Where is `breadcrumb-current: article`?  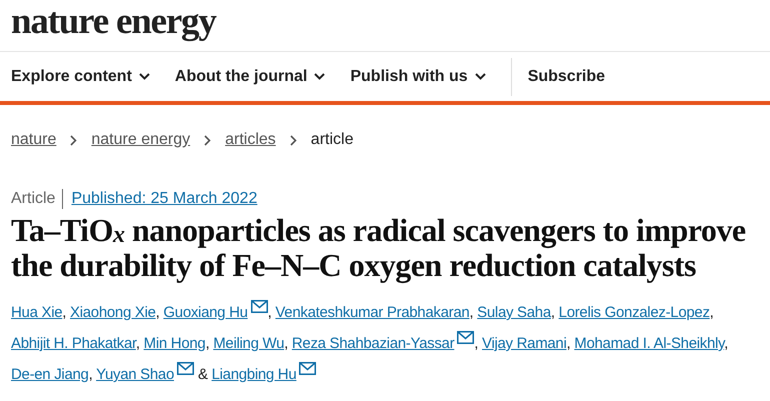 breadcrumb-current: article is located at coordinates (332, 140).